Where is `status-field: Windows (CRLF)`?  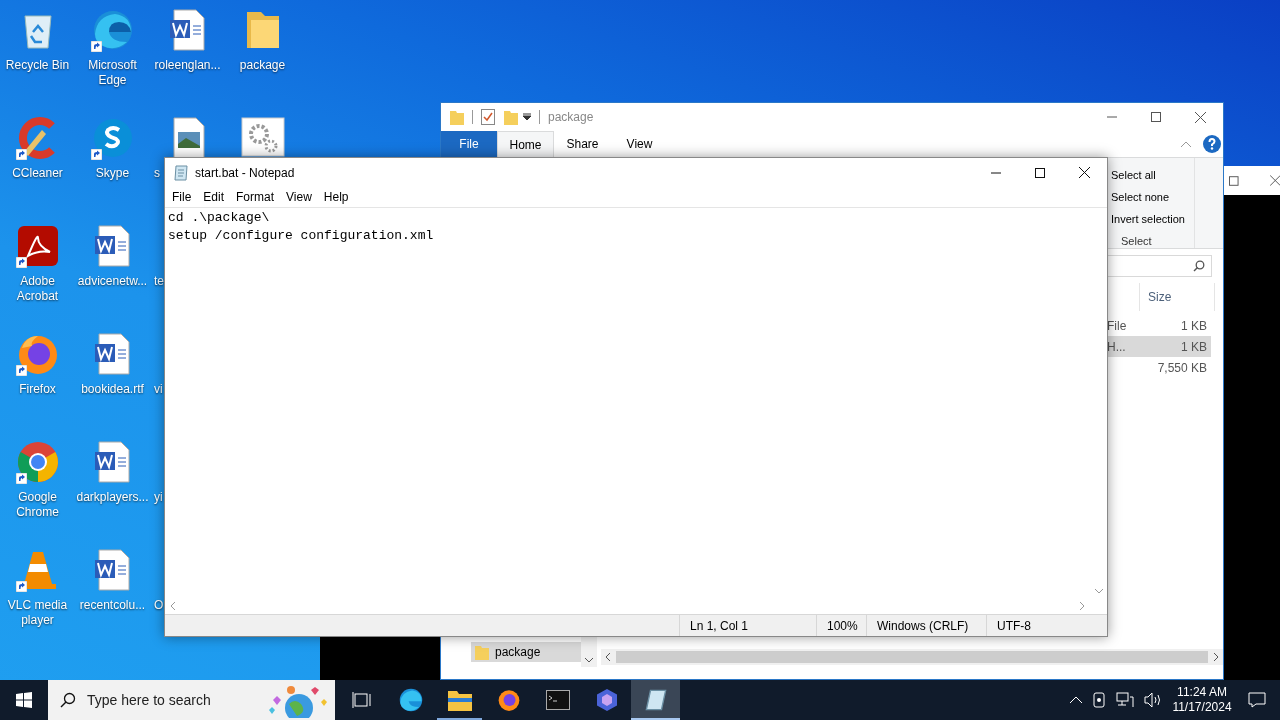
status-field: Windows (CRLF) is located at coordinates (926, 625).